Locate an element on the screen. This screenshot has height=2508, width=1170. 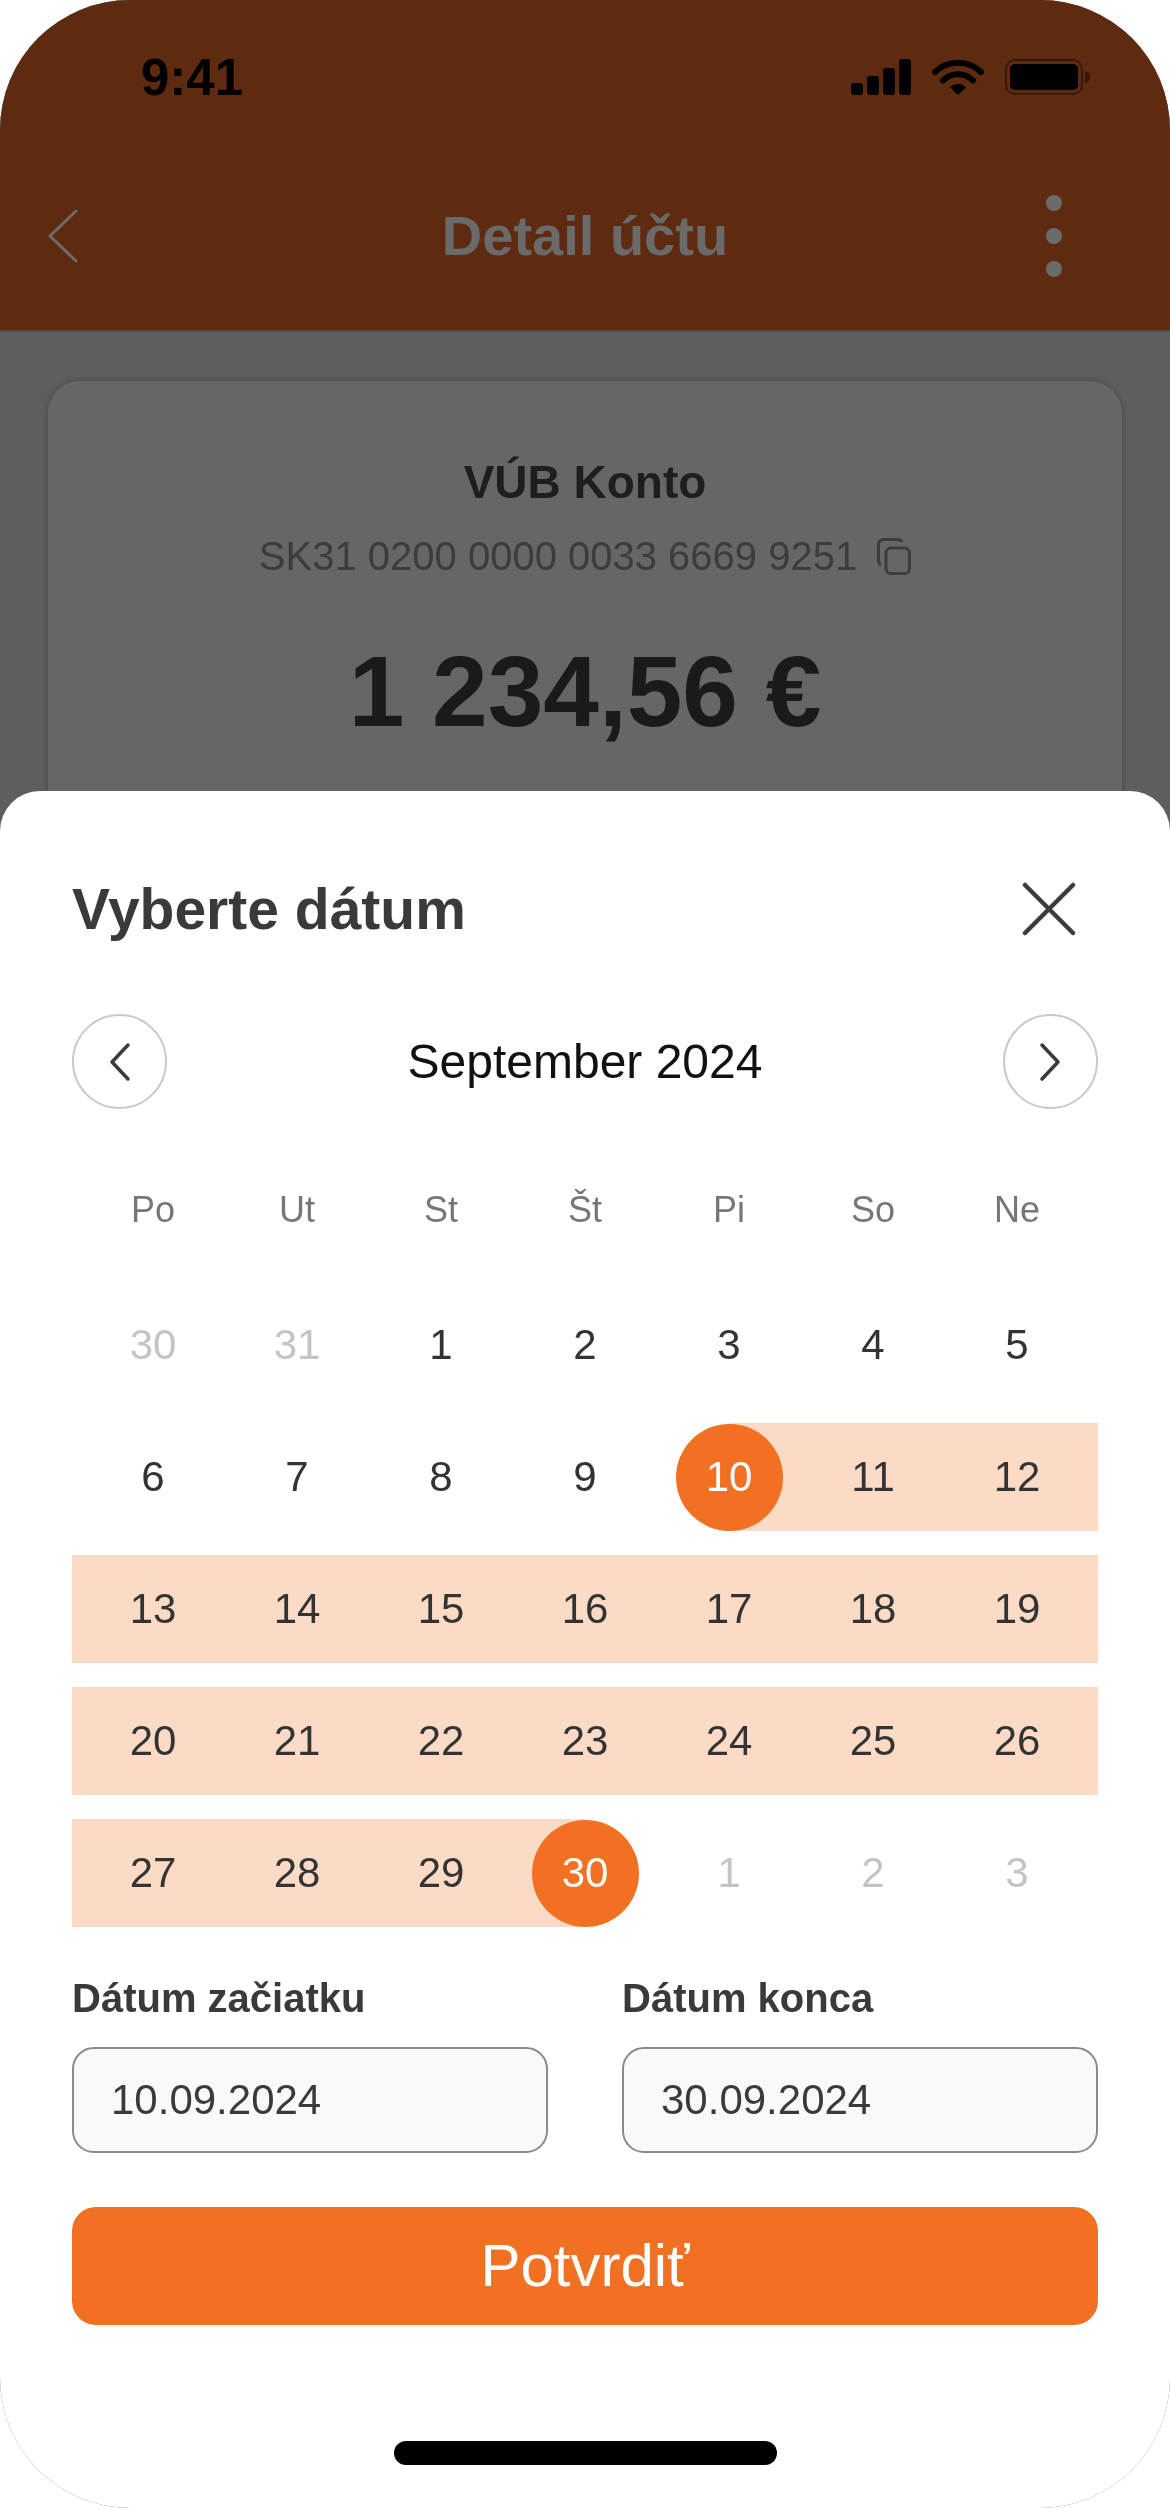
wifi-icon is located at coordinates (958, 77).